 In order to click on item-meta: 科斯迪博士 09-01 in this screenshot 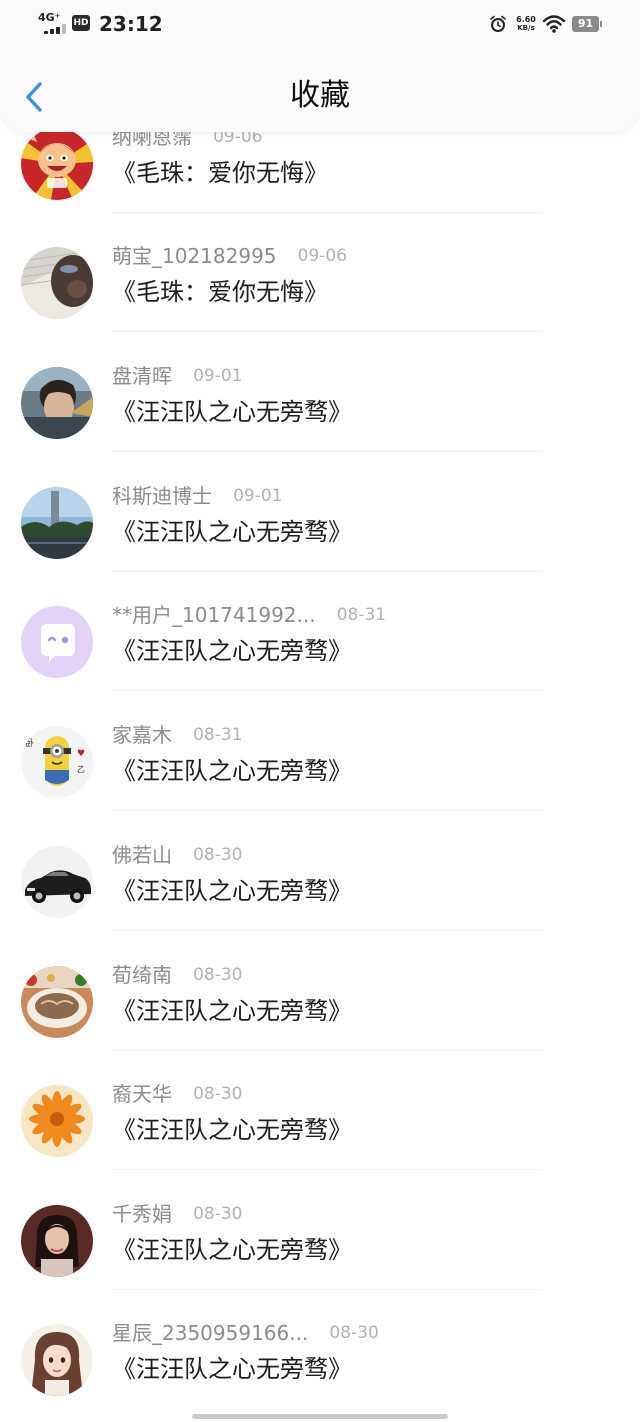, I will do `click(197, 496)`.